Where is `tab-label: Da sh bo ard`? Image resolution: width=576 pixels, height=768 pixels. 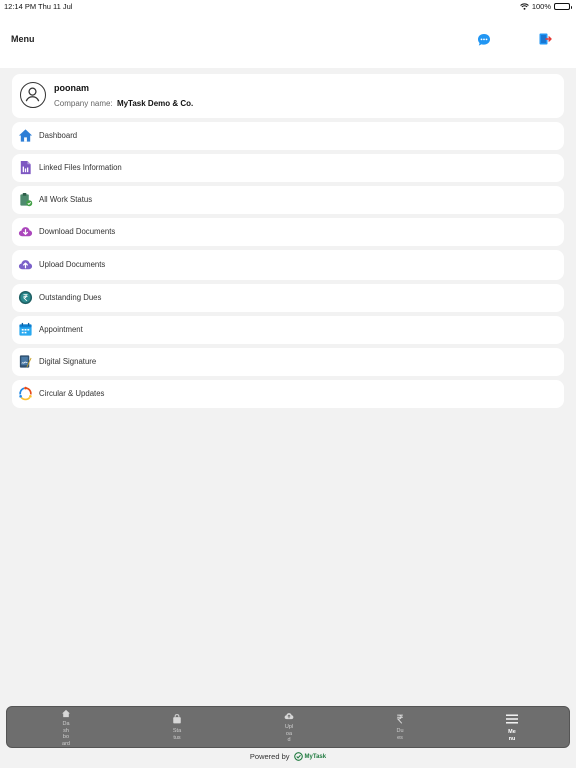
tab-label: Da sh bo ard is located at coordinates (66, 734).